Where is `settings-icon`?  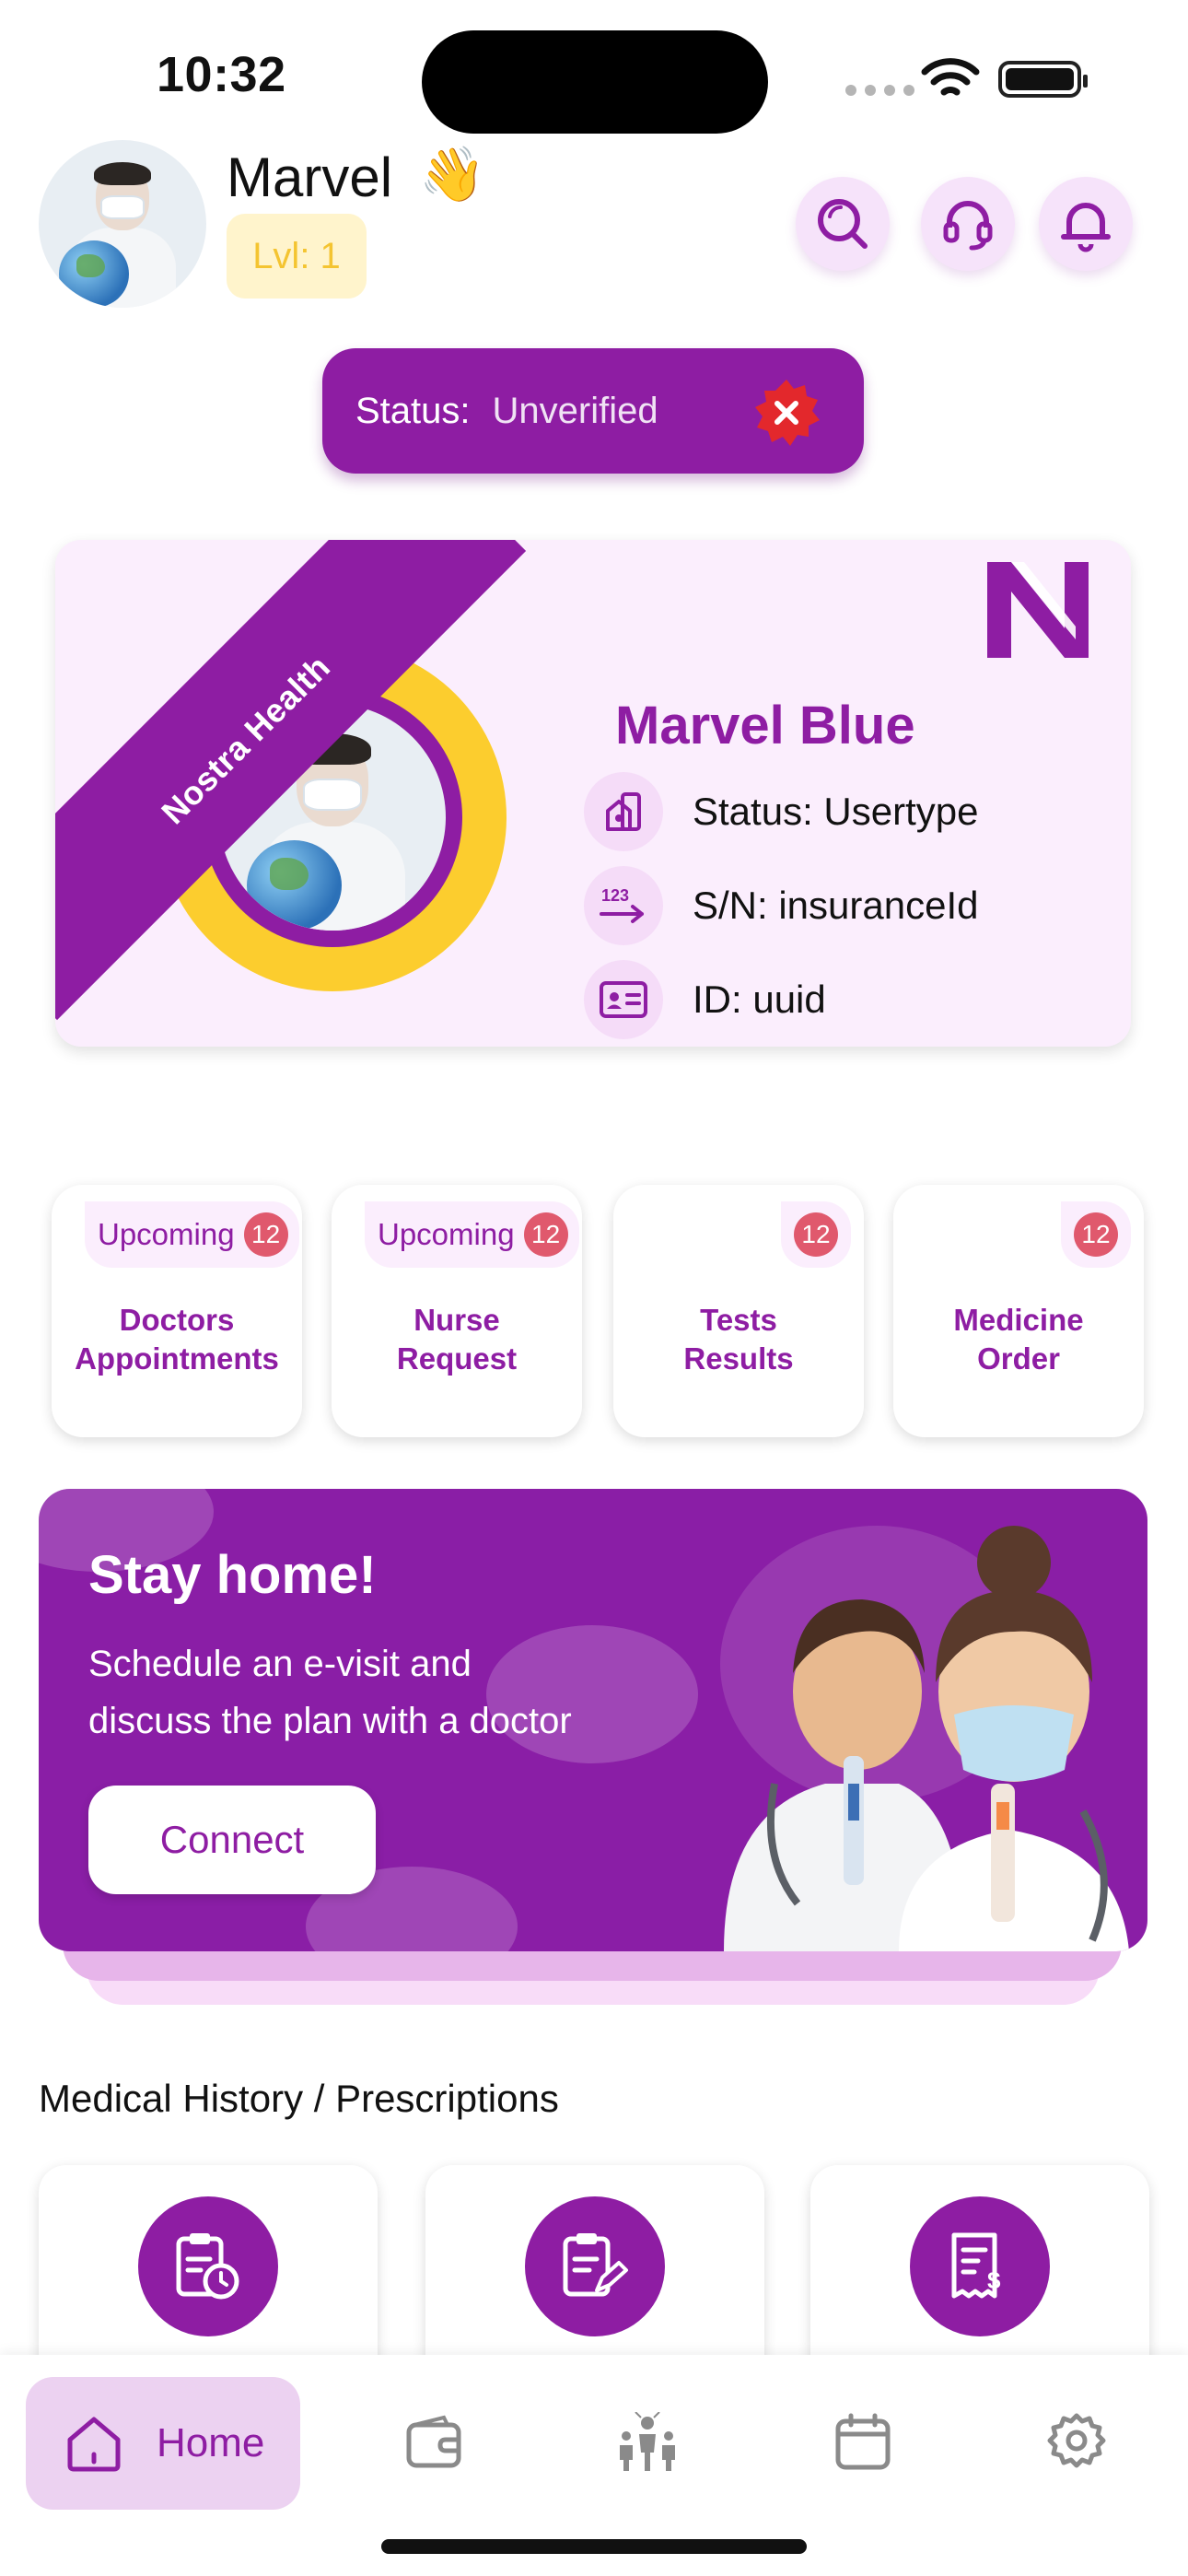
settings-icon is located at coordinates (1076, 2442).